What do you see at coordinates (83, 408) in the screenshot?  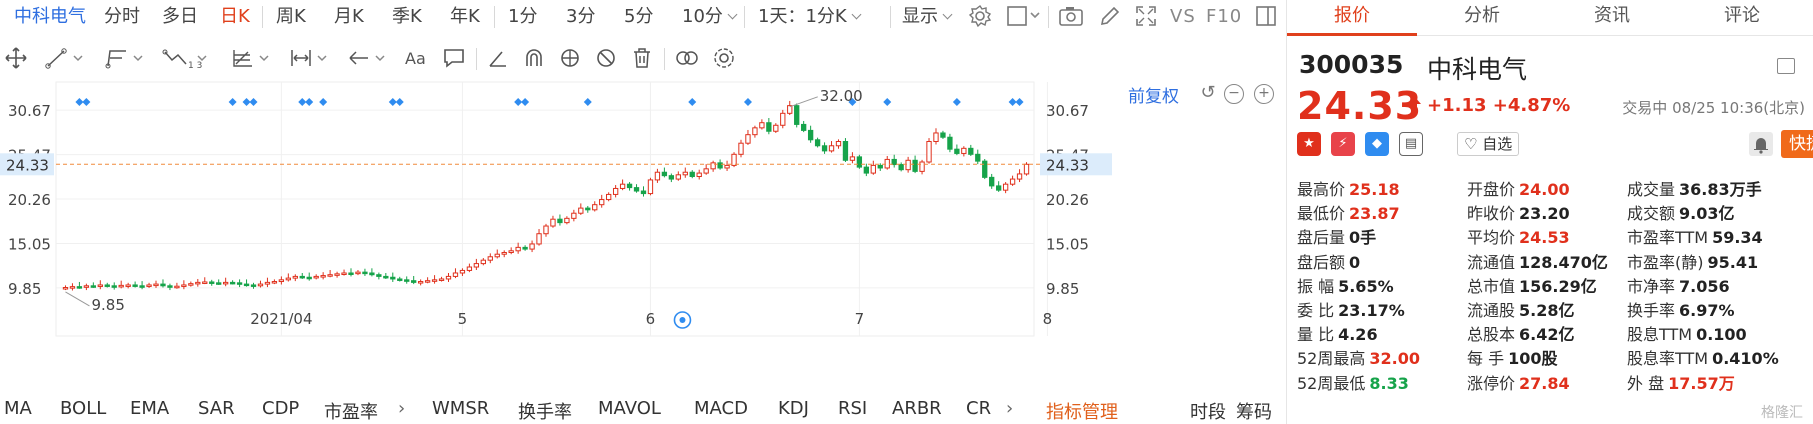 I see `indicator-boll: BOLL` at bounding box center [83, 408].